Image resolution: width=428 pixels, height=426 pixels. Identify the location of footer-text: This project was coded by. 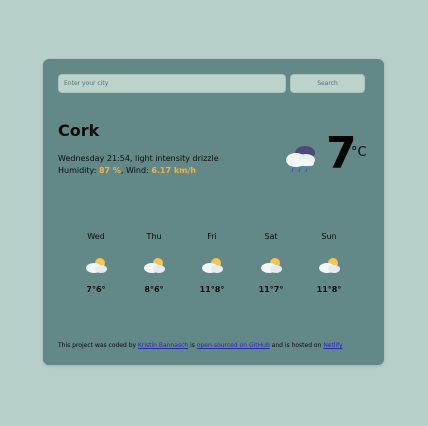
(98, 345).